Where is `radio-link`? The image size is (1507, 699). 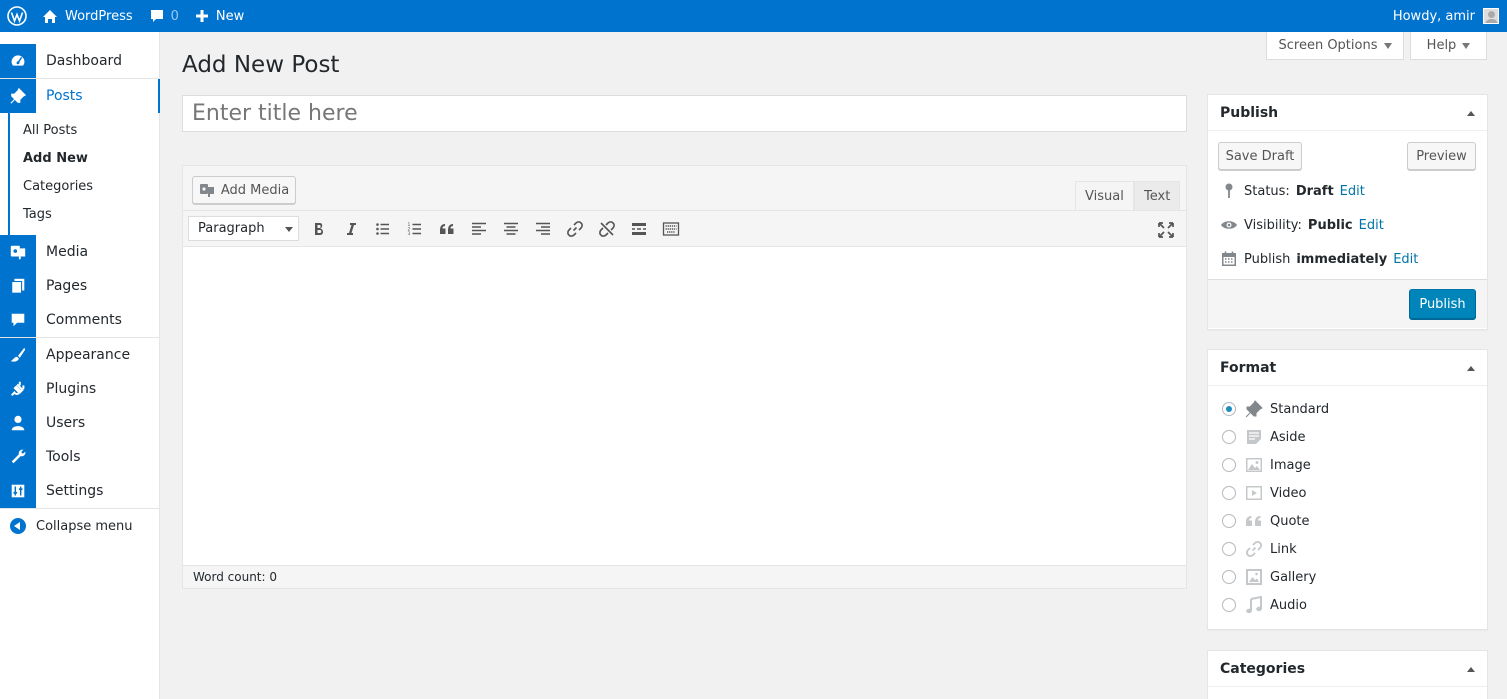
radio-link is located at coordinates (1229, 549).